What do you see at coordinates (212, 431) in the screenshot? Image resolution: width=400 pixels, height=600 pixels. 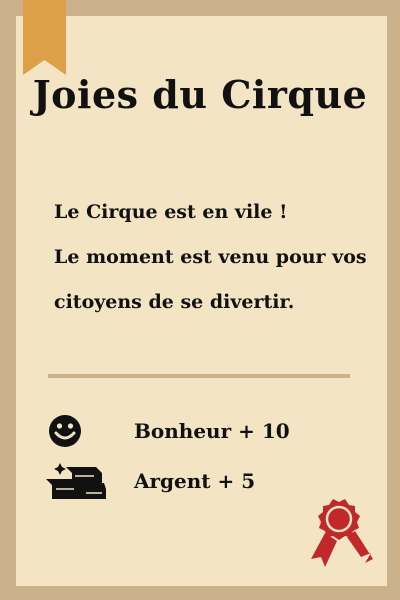 I see `effect-label: Bonheur + 10` at bounding box center [212, 431].